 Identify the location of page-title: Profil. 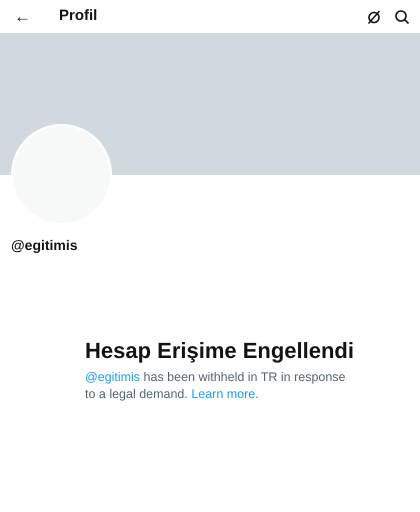
(78, 16).